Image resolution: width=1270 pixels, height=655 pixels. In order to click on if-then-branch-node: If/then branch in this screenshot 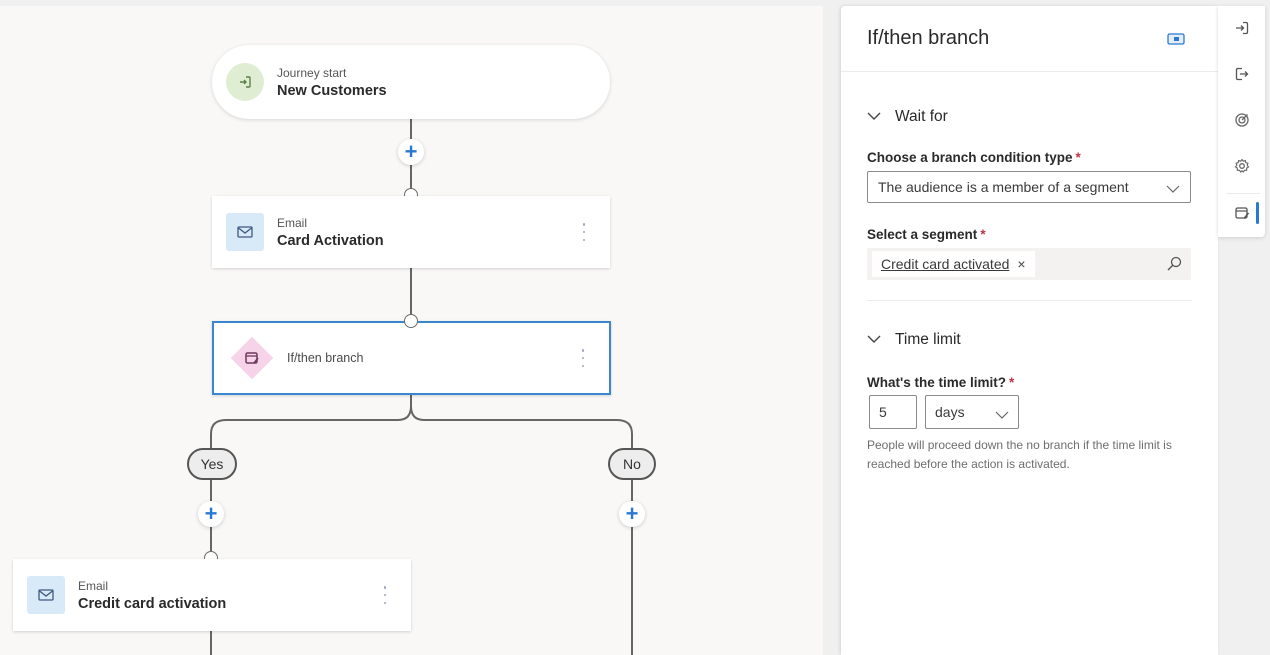, I will do `click(411, 358)`.